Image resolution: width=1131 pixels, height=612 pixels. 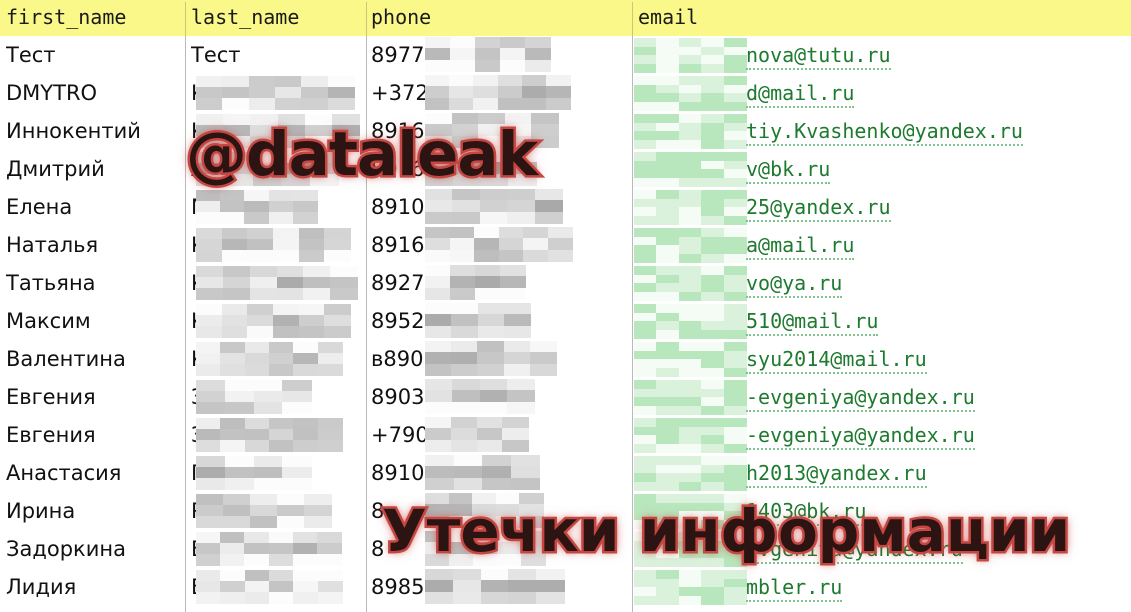 I want to click on table-header-row: first_name last_name phone email, so click(x=565, y=18).